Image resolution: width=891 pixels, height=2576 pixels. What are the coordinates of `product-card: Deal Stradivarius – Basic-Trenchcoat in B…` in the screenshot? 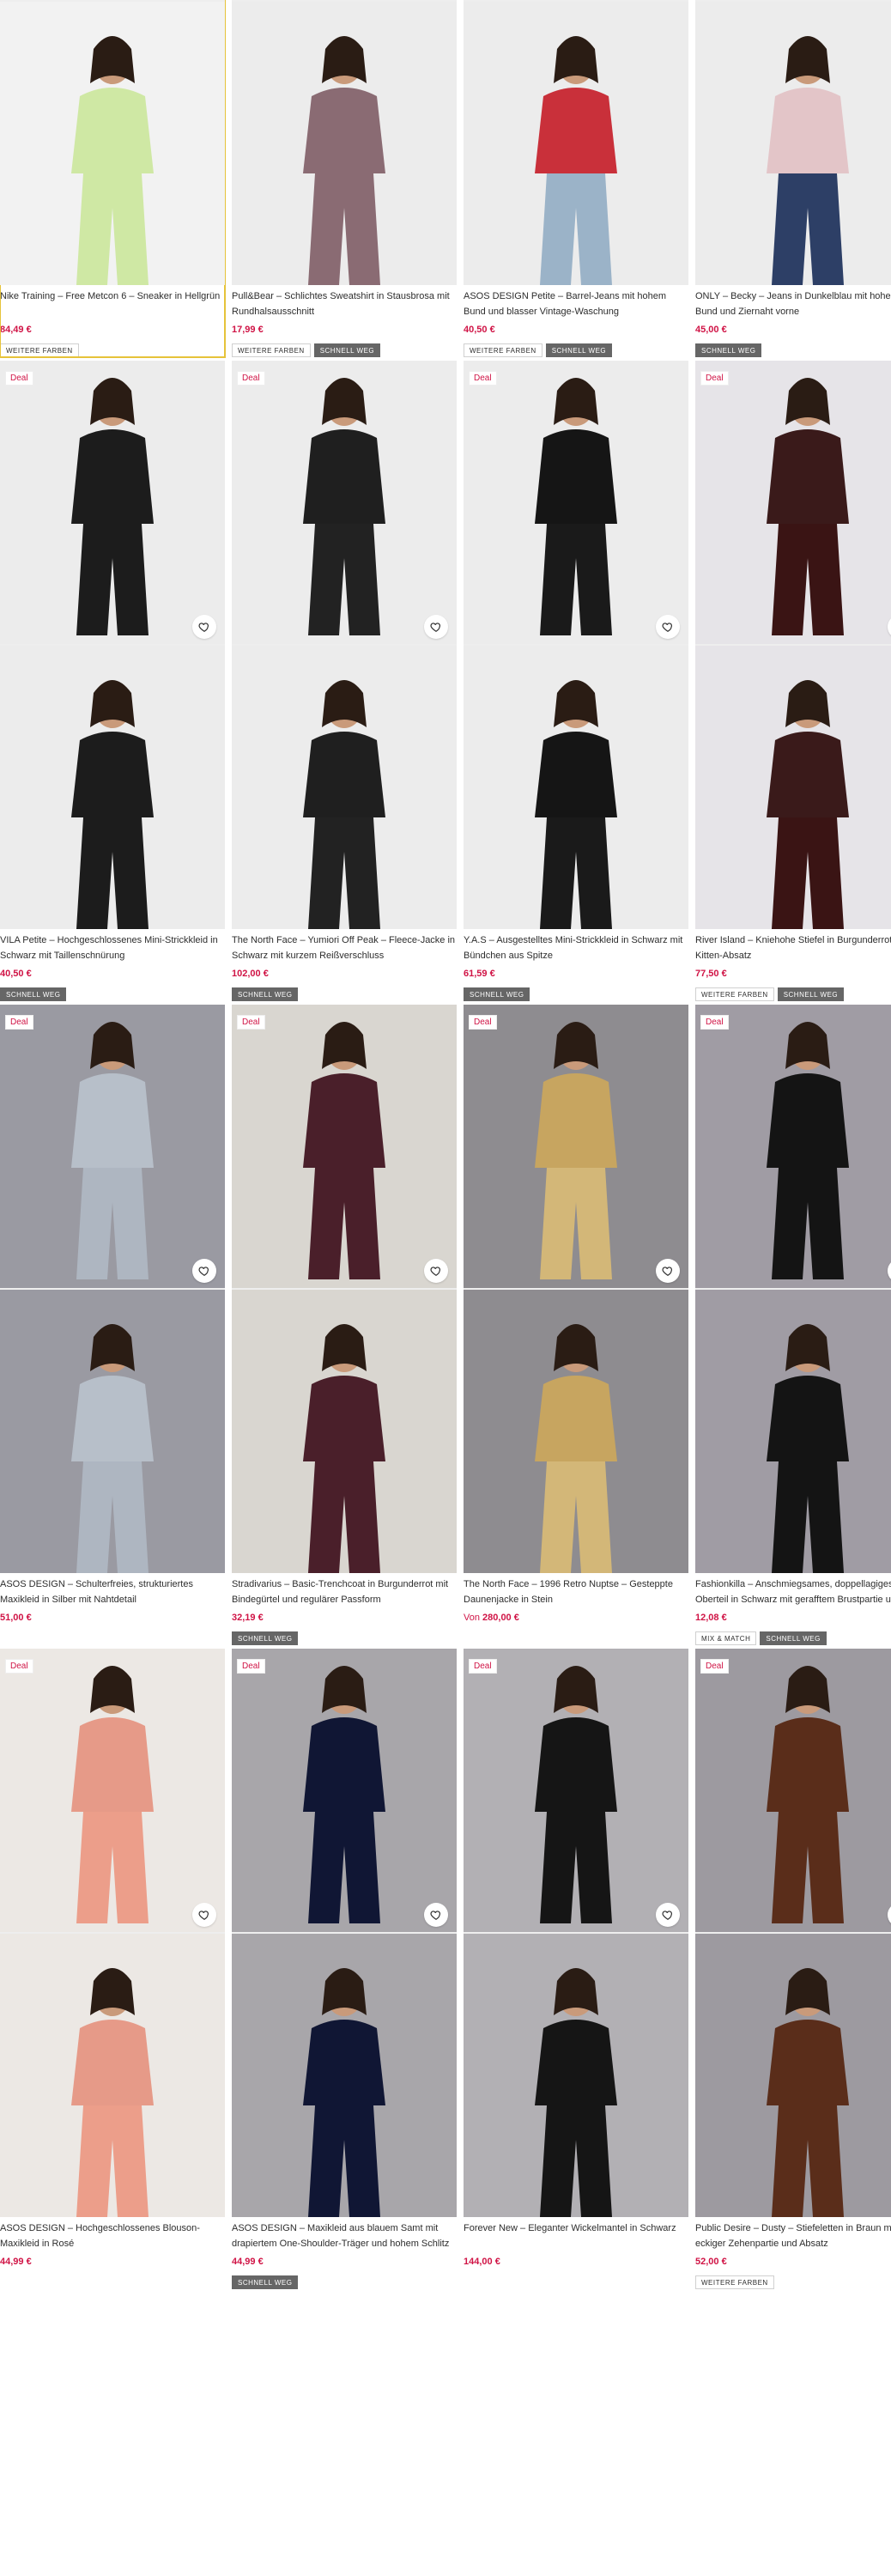 It's located at (344, 1325).